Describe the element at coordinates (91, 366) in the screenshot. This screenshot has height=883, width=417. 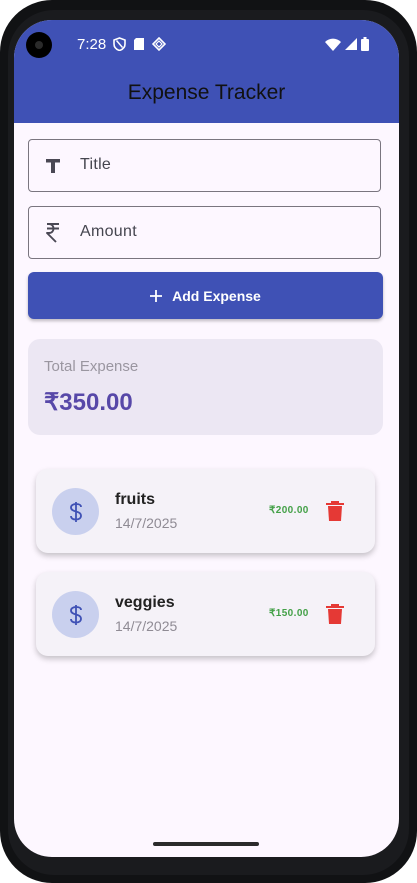
I see `total-expense-label: Total Expense` at that location.